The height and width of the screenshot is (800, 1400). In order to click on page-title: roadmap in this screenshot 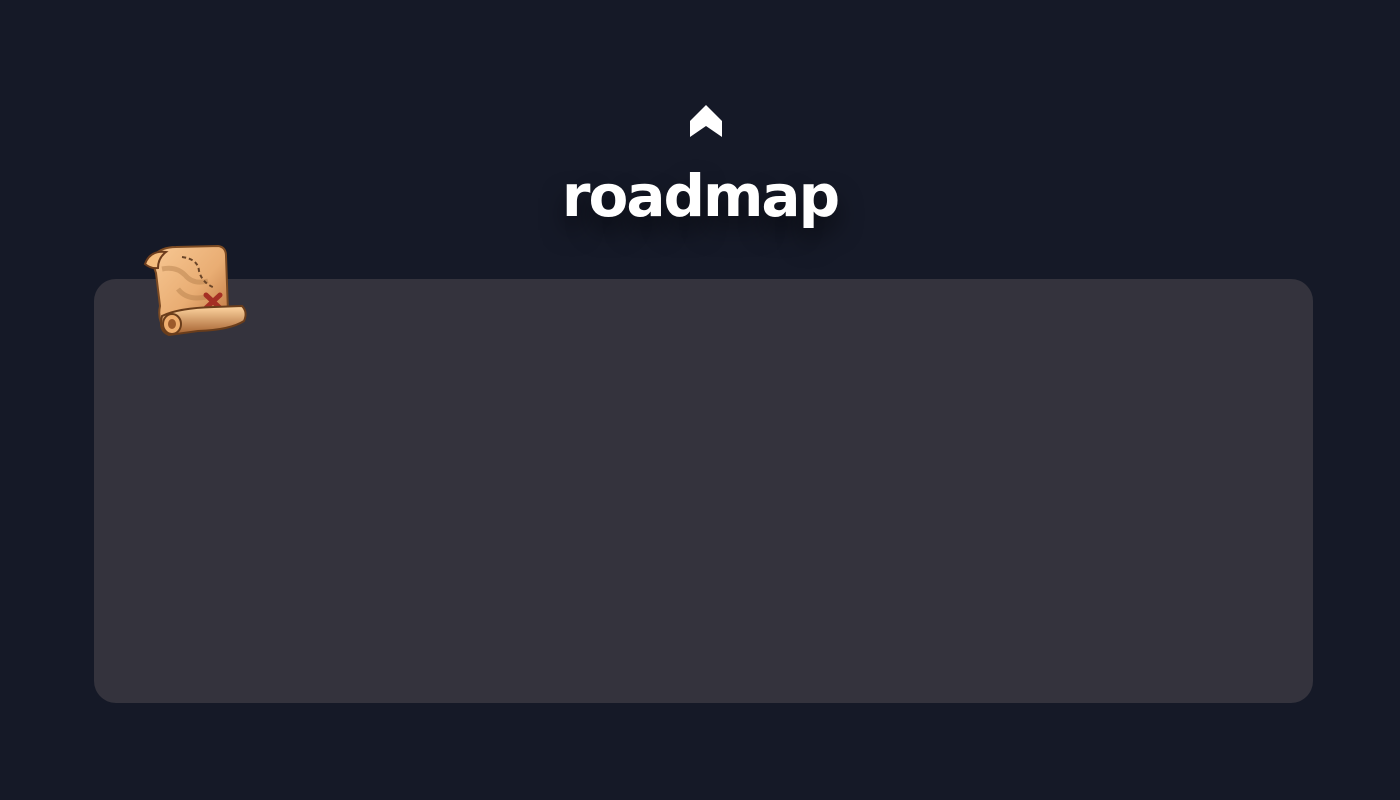, I will do `click(700, 196)`.